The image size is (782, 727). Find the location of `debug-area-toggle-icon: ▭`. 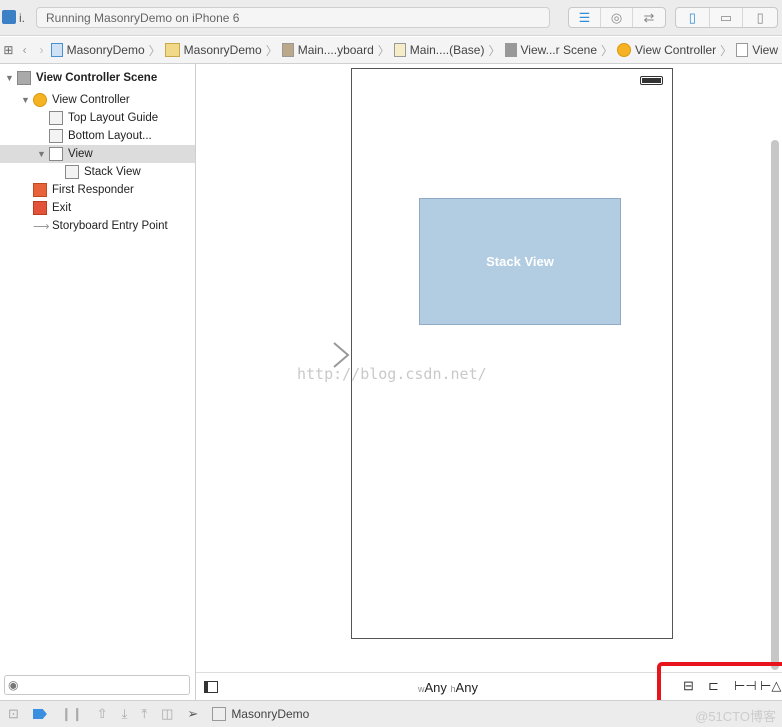

debug-area-toggle-icon: ▭ is located at coordinates (727, 17).